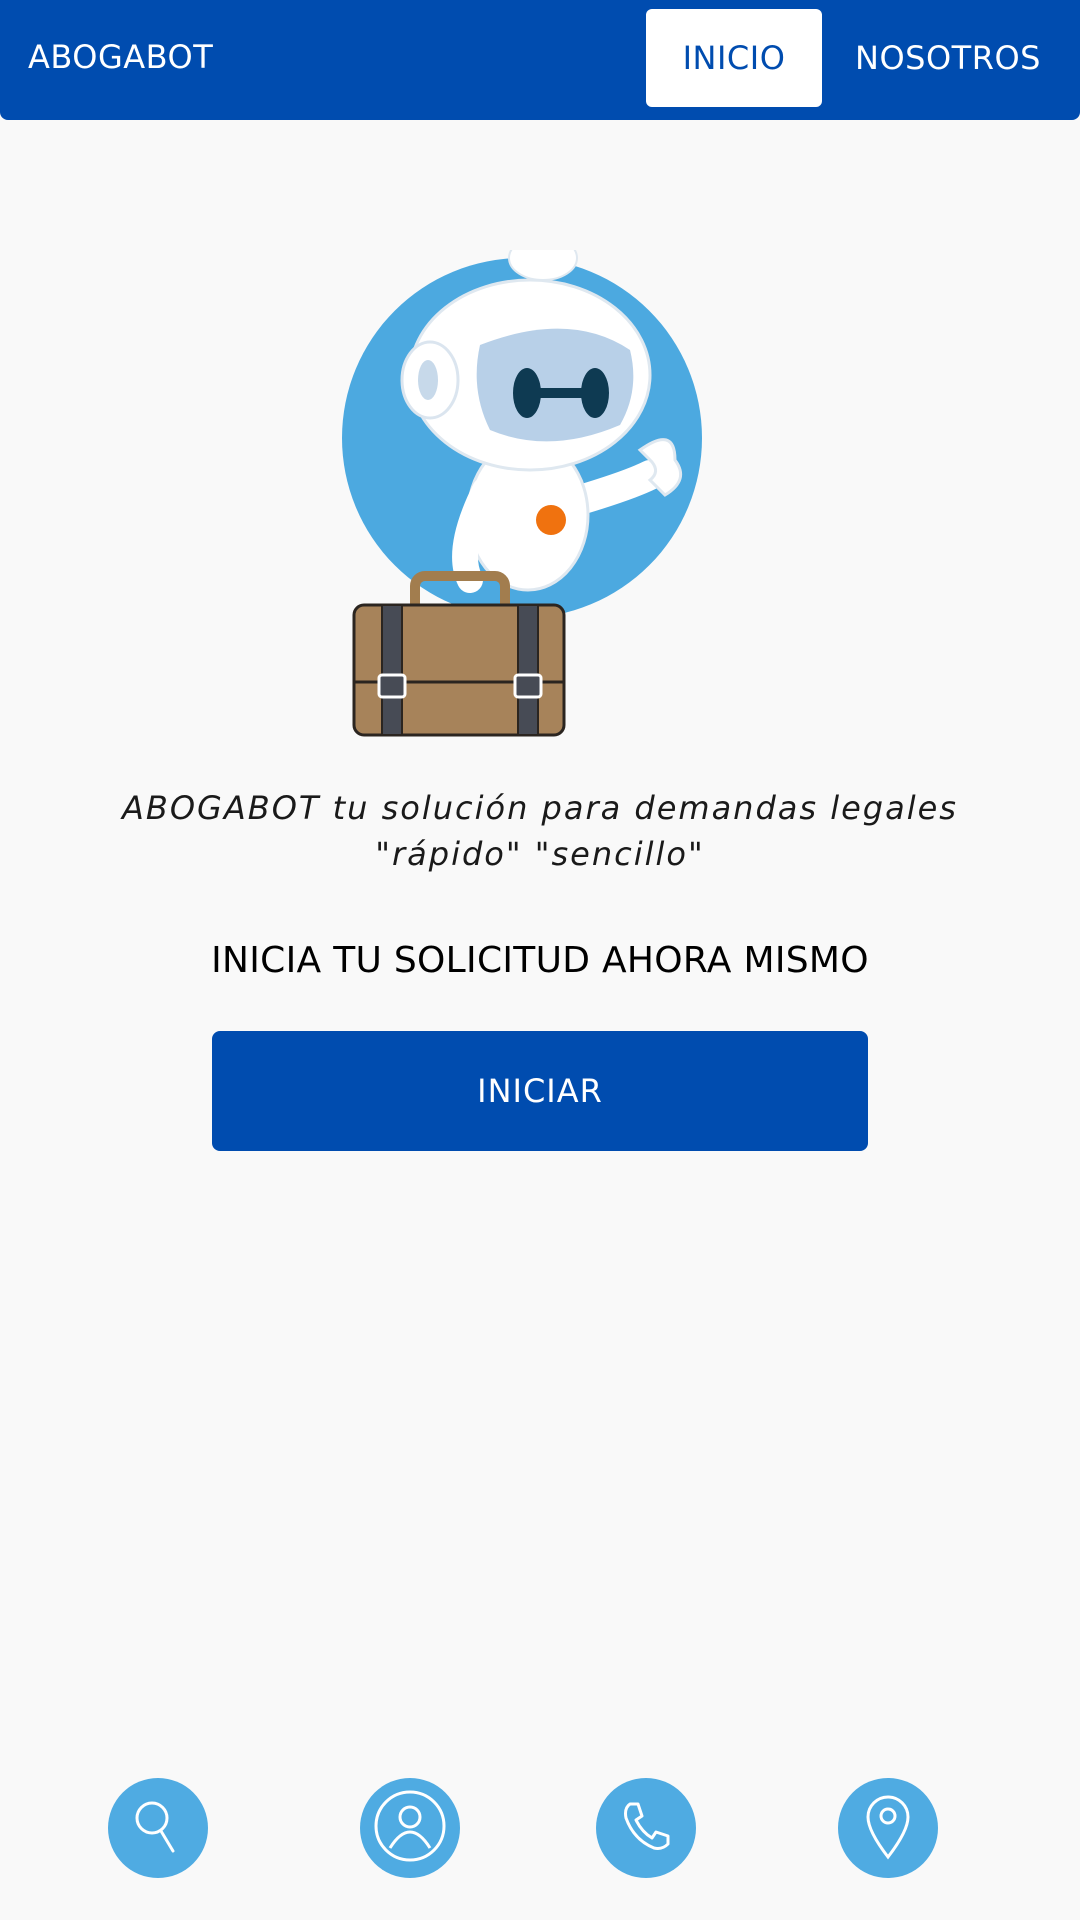  What do you see at coordinates (530, 492) in the screenshot?
I see `robot-hero-illustration` at bounding box center [530, 492].